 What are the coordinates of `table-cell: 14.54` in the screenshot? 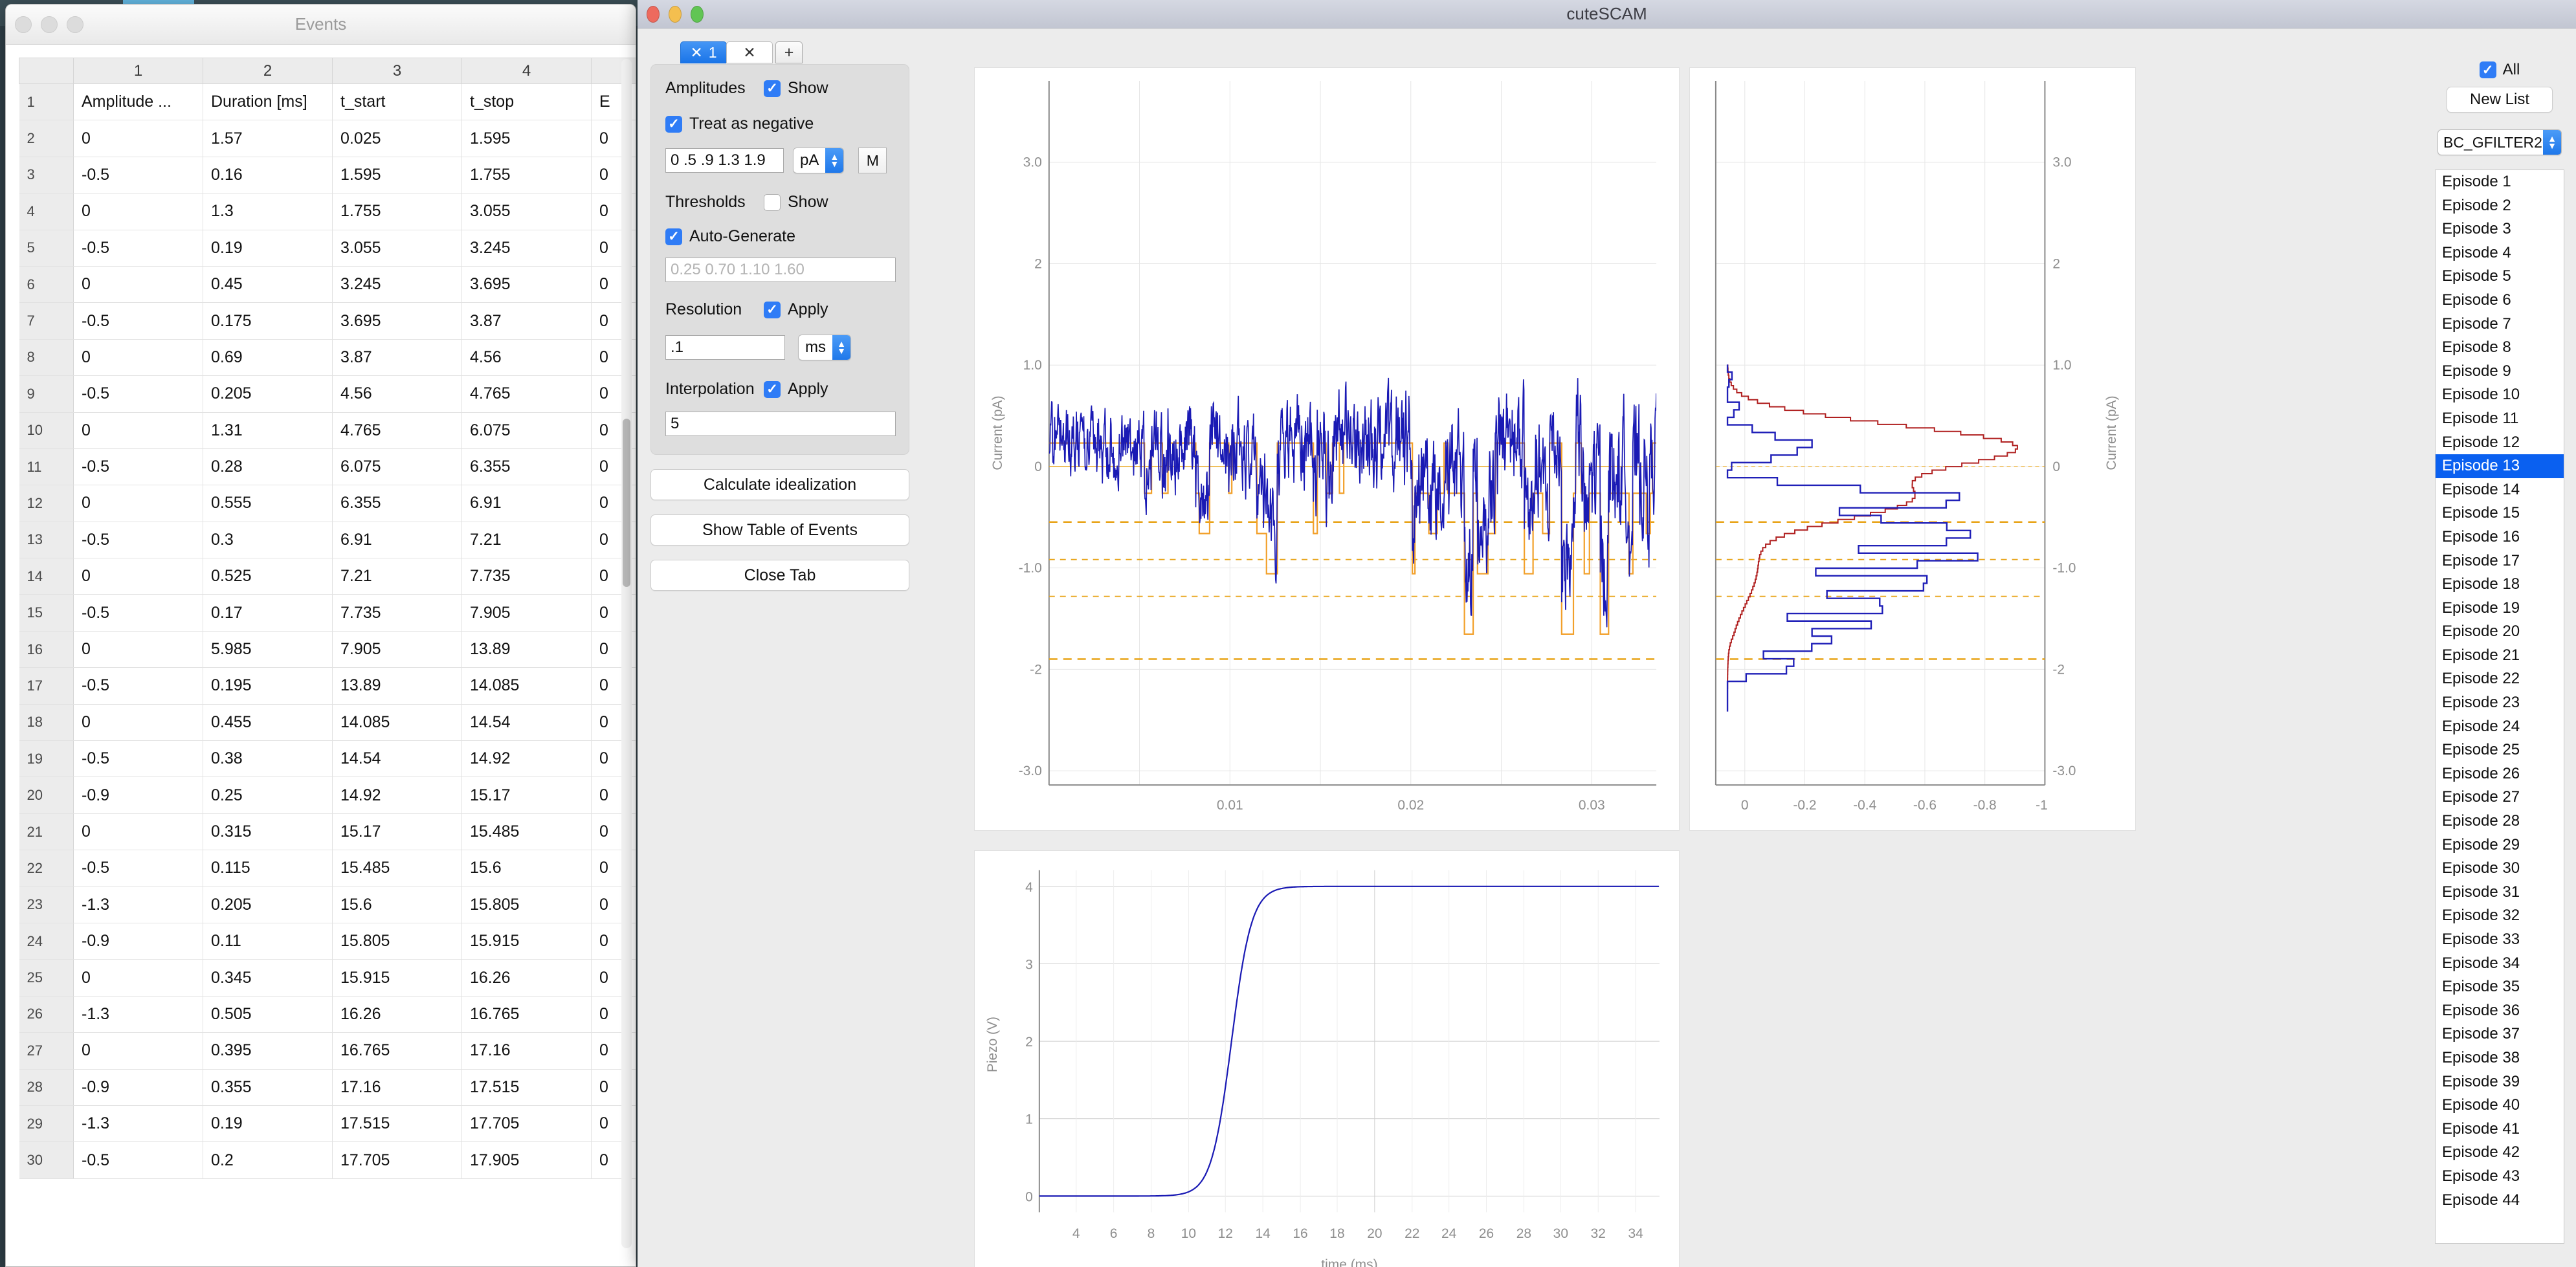 It's located at (526, 722).